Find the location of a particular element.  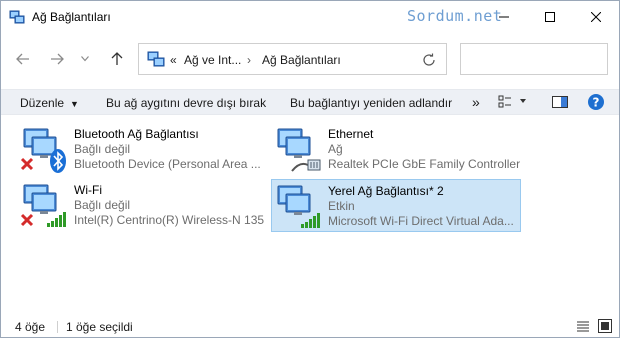

back-button is located at coordinates (23, 59).